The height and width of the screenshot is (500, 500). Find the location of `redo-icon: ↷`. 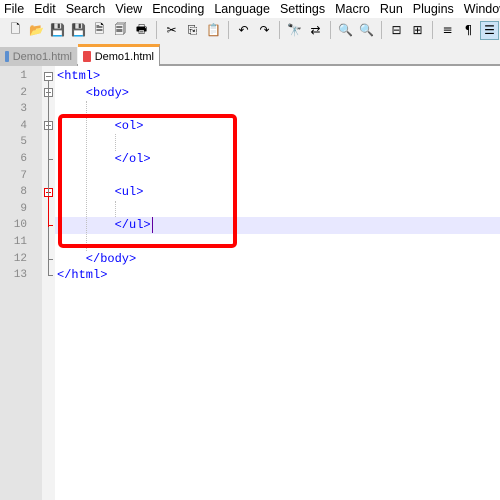

redo-icon: ↷ is located at coordinates (264, 30).